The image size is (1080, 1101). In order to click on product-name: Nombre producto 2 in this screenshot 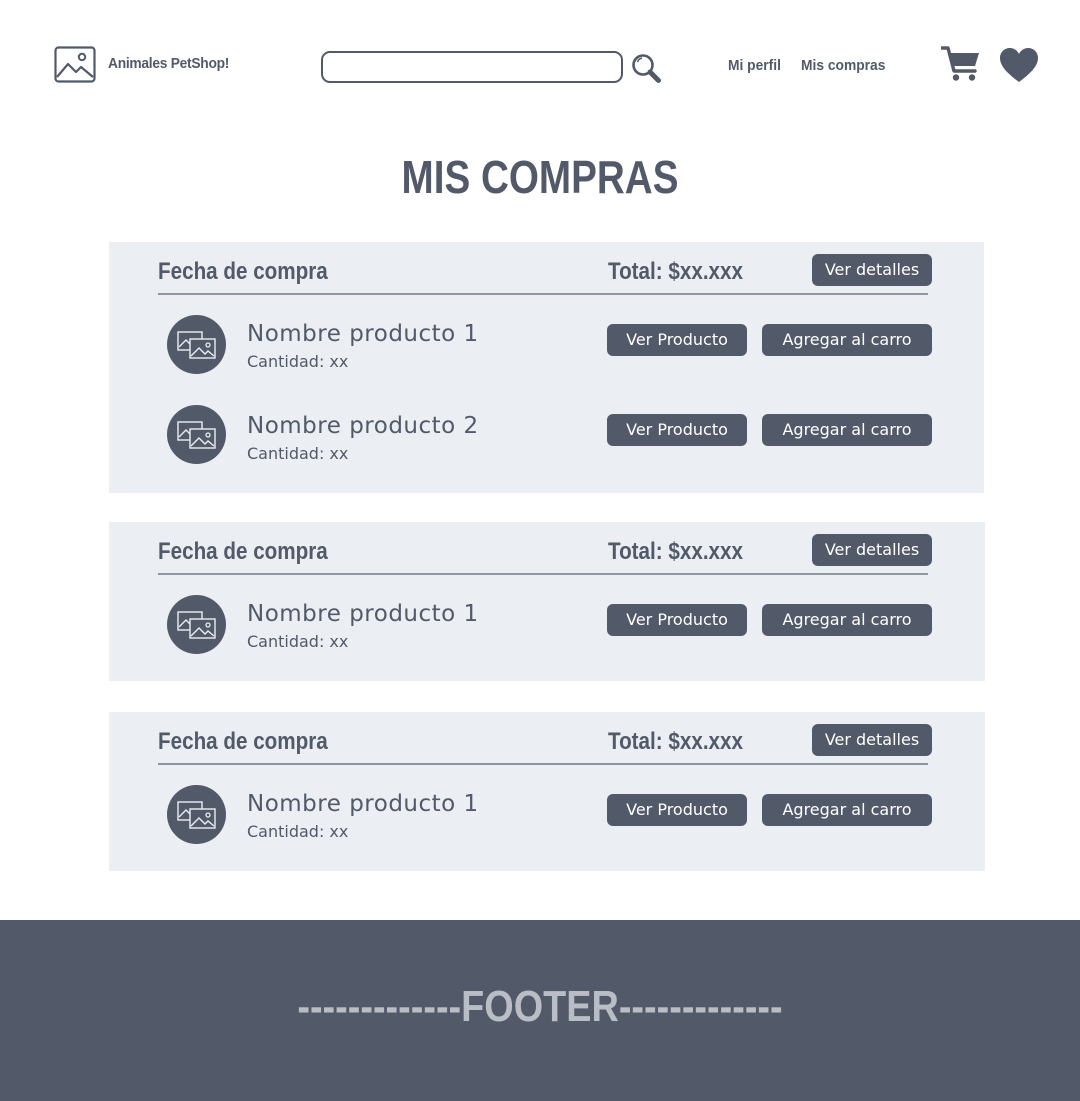, I will do `click(363, 426)`.